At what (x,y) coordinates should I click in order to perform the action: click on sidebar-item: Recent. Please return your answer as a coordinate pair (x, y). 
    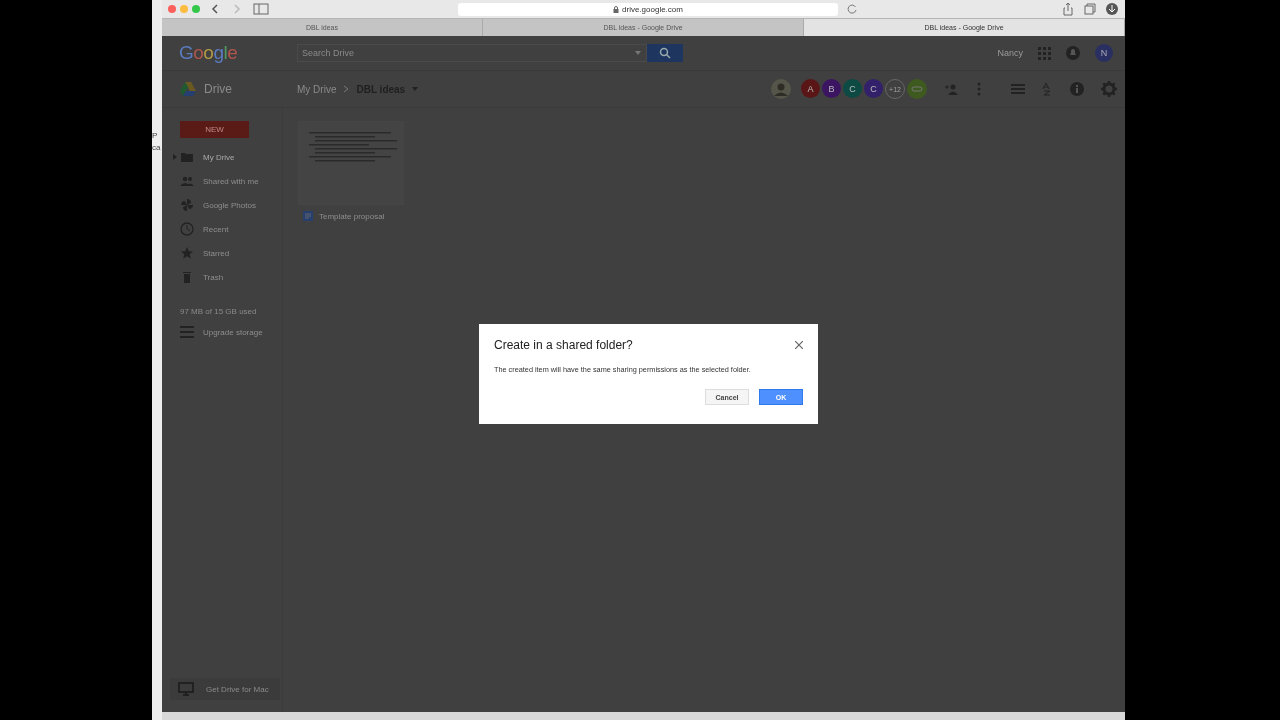
    Looking at the image, I should click on (222, 229).